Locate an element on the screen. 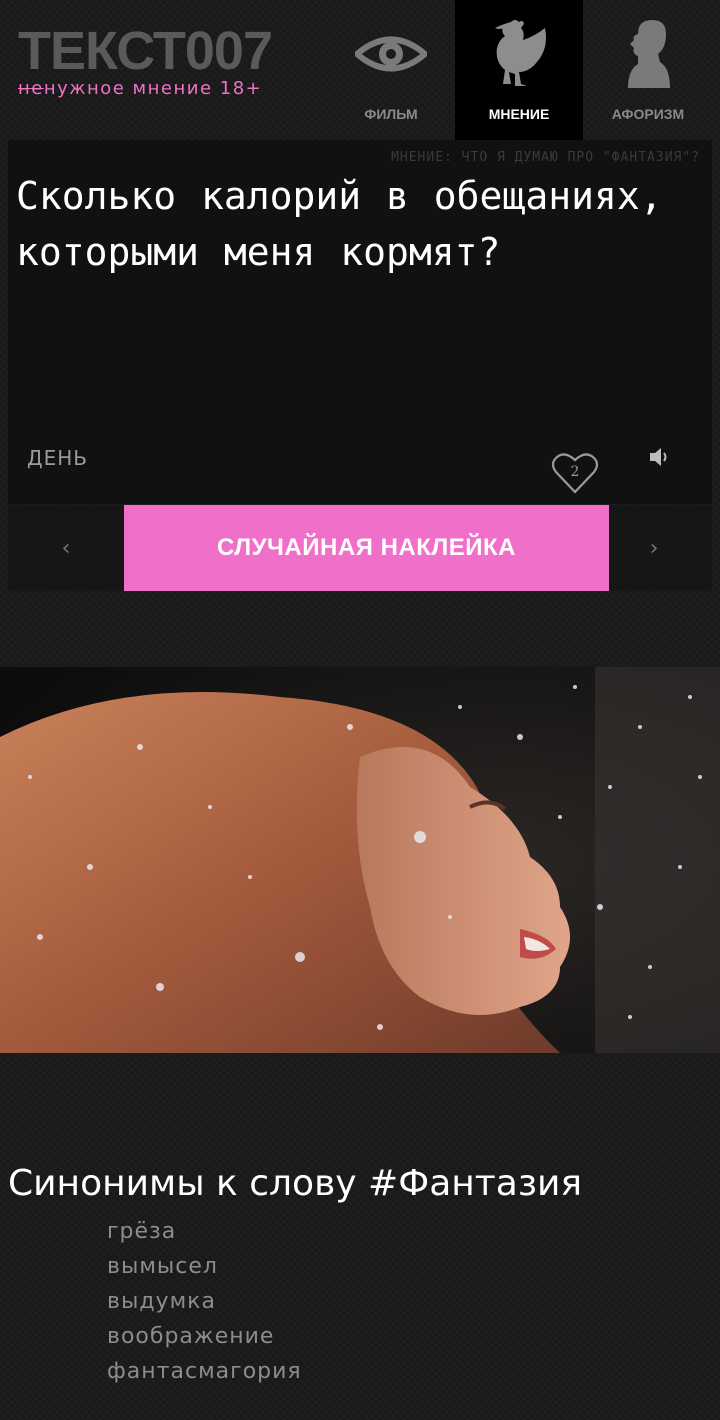 Image resolution: width=720 pixels, height=1420 pixels. like-count: 2 is located at coordinates (575, 472).